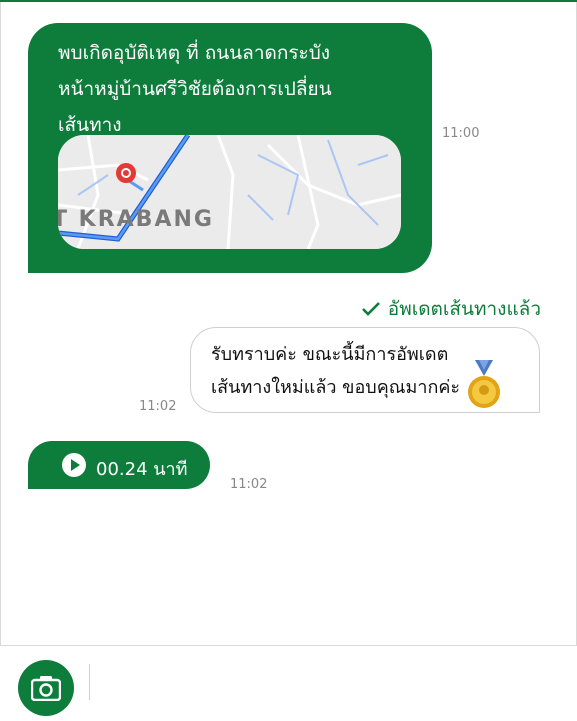 This screenshot has width=577, height=721. I want to click on status-text: อัพเดตเส้นทางแล้ว, so click(464, 309).